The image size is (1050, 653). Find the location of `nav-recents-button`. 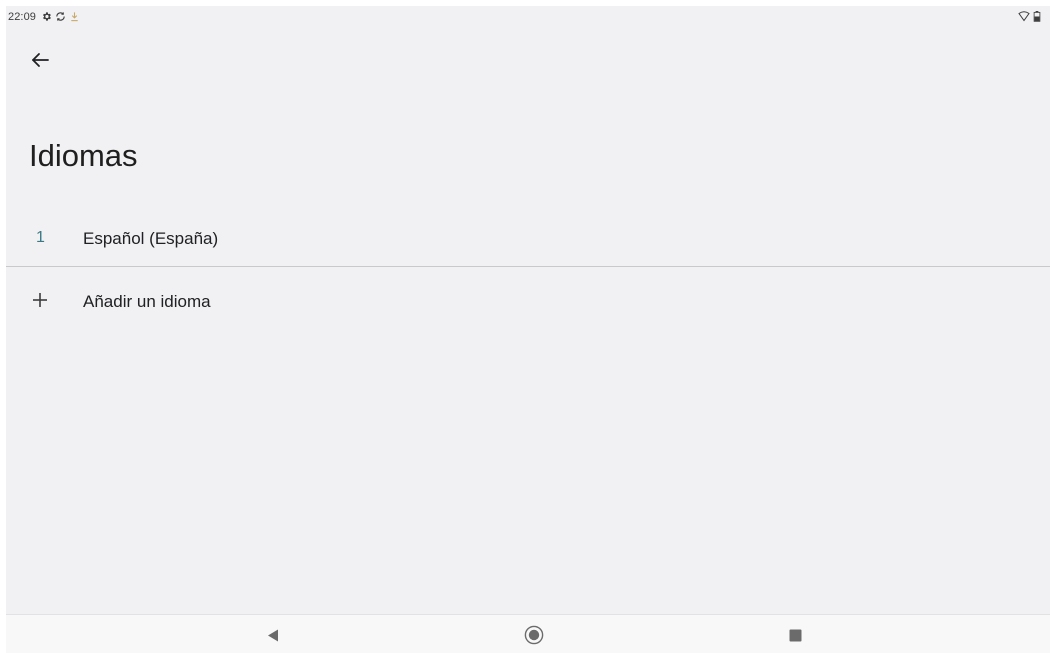

nav-recents-button is located at coordinates (795, 635).